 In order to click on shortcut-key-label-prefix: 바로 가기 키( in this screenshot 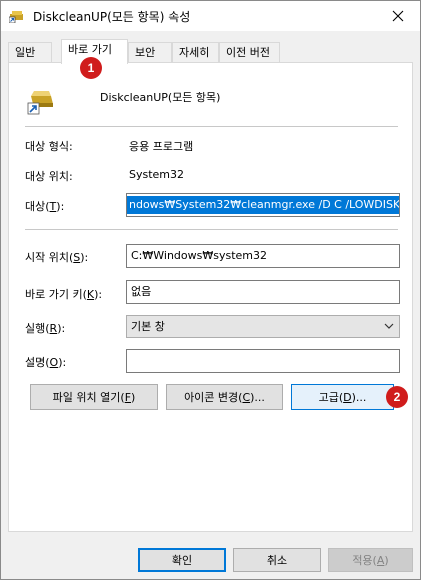, I will do `click(56, 294)`.